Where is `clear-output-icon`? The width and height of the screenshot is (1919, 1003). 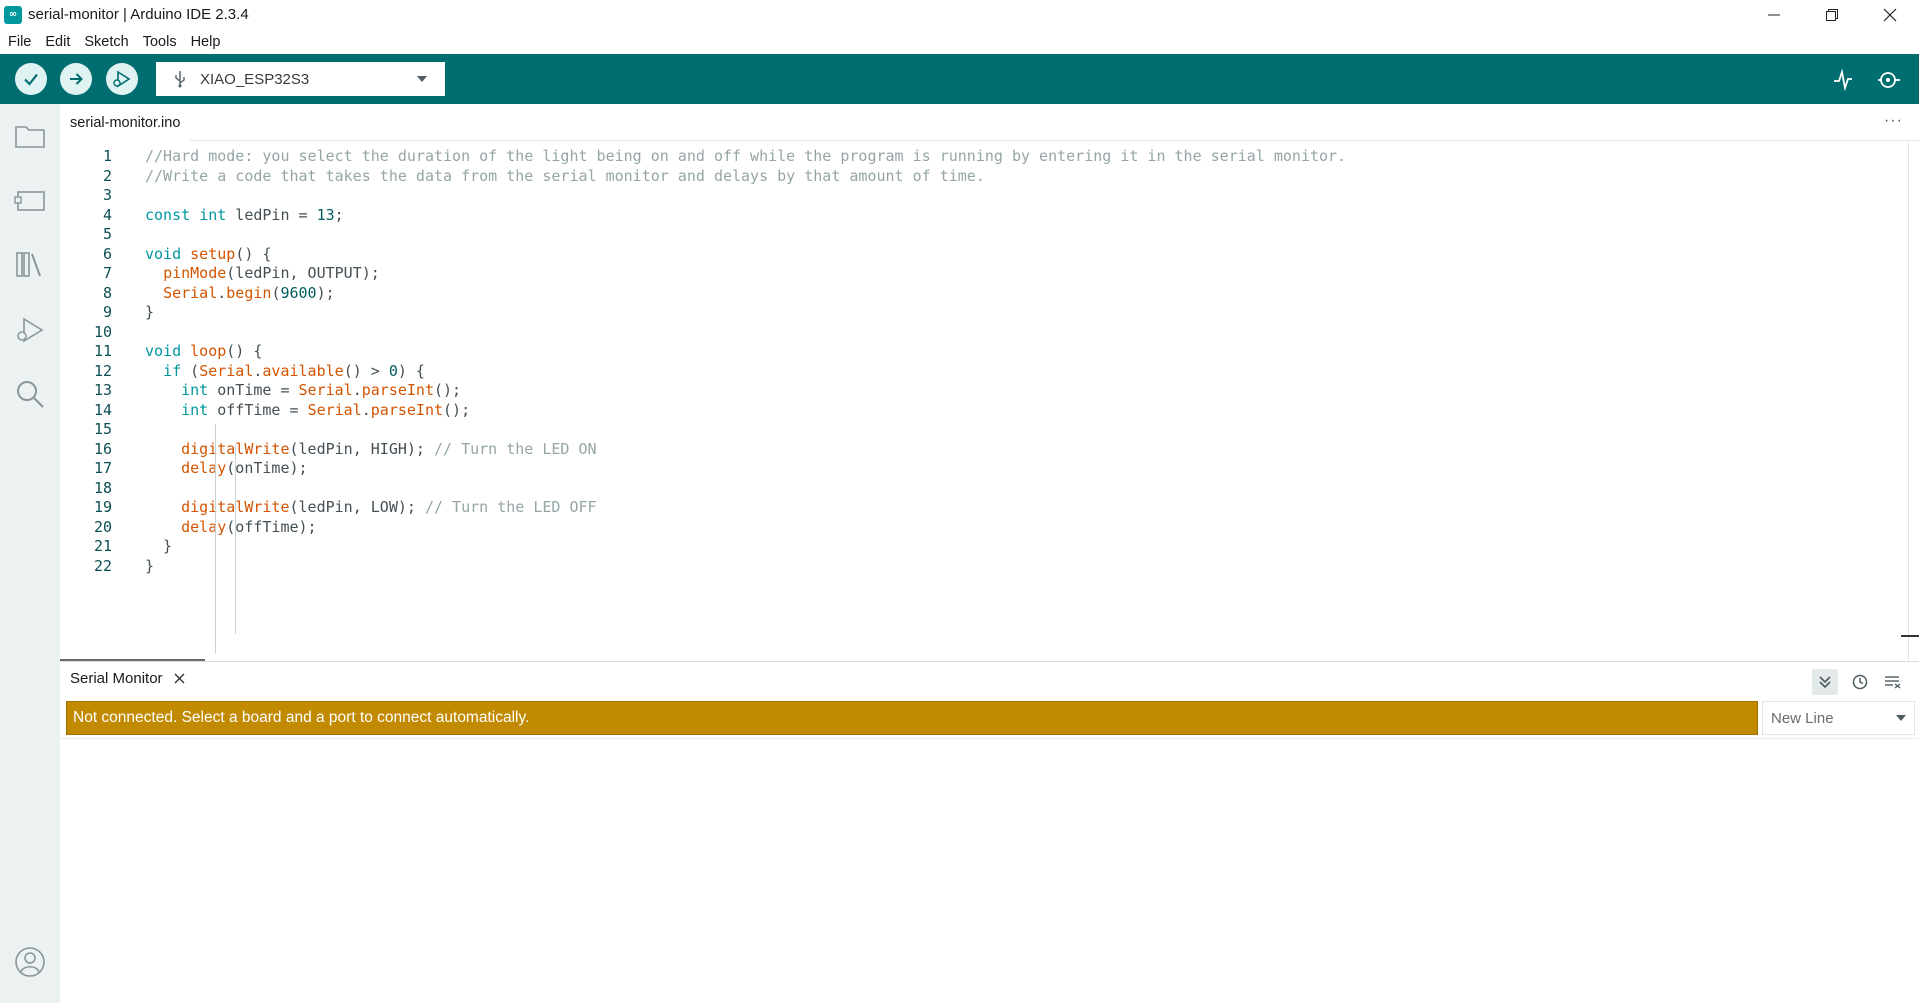 clear-output-icon is located at coordinates (1893, 682).